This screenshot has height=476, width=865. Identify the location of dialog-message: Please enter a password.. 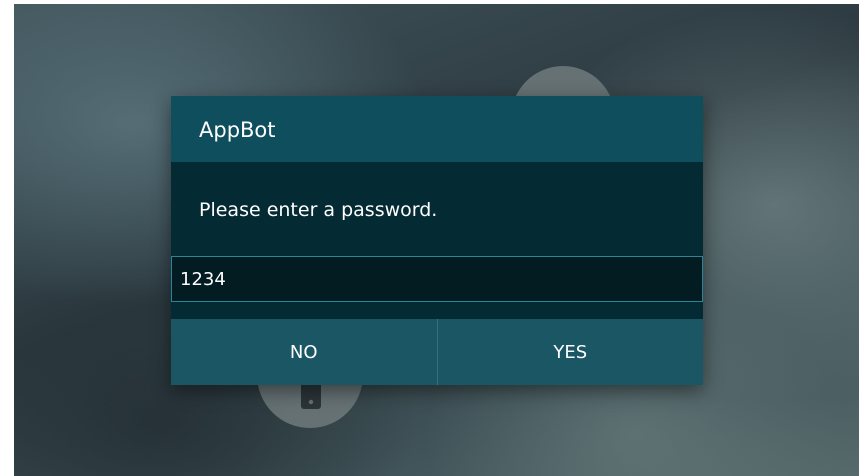
(318, 210).